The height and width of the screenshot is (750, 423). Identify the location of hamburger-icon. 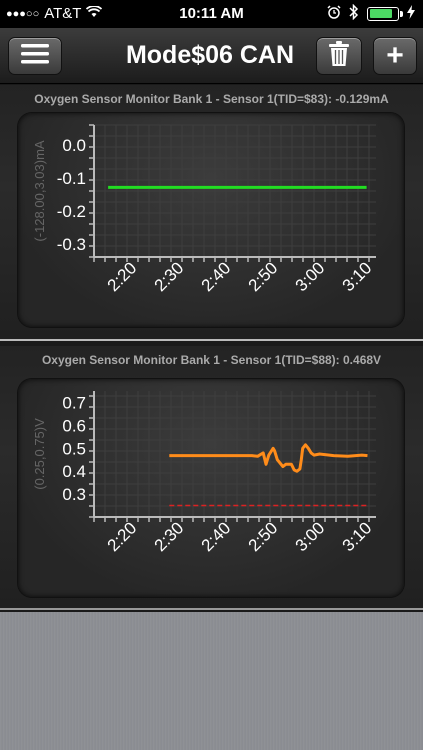
(35, 56).